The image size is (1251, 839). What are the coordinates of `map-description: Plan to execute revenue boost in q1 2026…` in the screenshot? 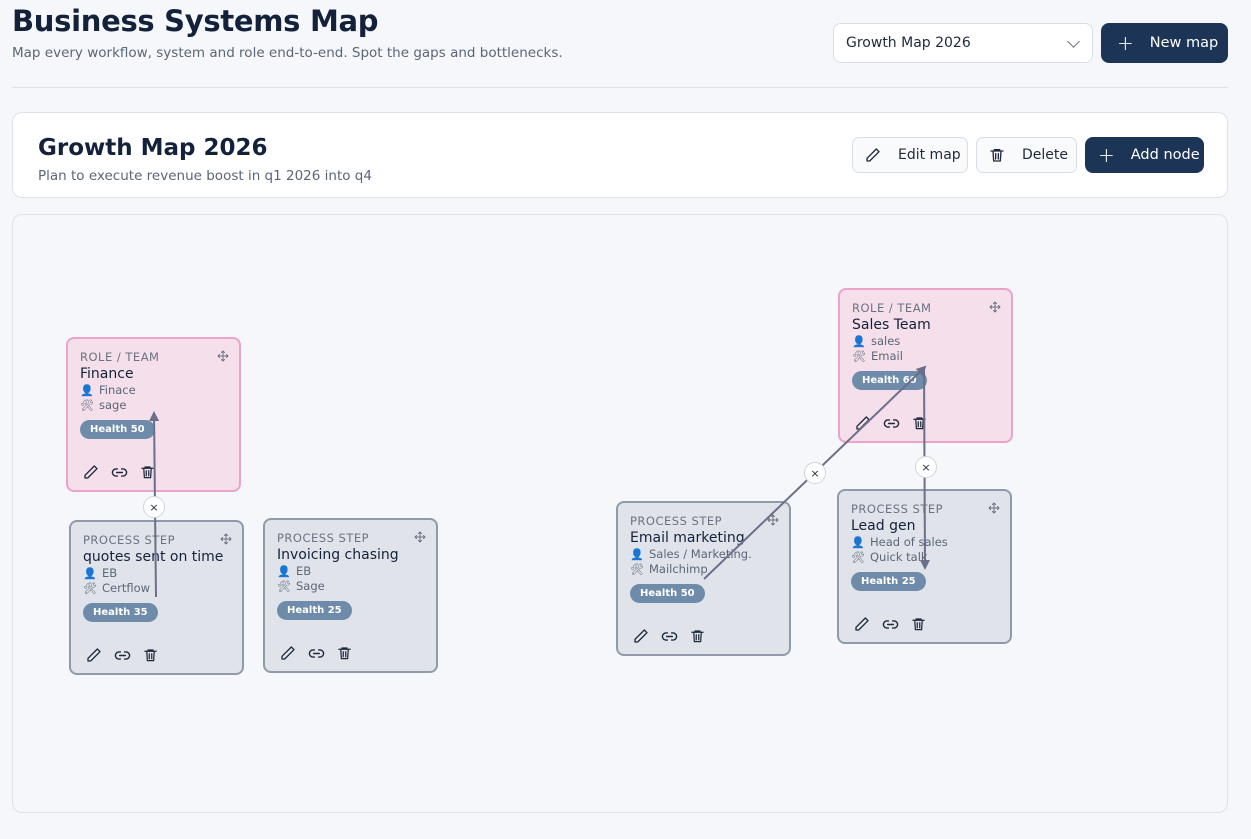 It's located at (205, 176).